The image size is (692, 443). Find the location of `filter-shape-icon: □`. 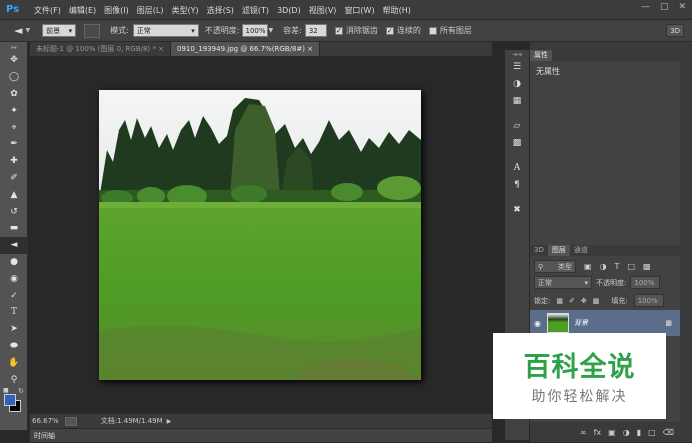

filter-shape-icon: □ is located at coordinates (631, 266).